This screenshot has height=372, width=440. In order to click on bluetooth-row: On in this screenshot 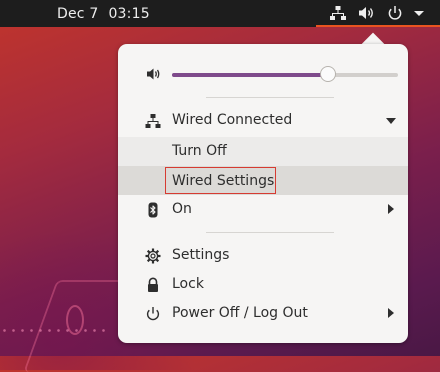, I will do `click(263, 209)`.